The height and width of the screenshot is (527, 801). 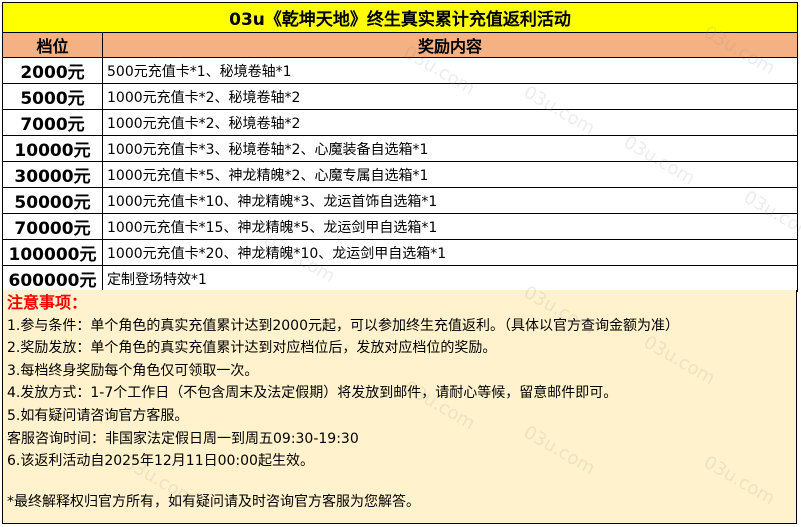 I want to click on title-row: 03u《乾坤天地》终生真实累计充值返利活动, so click(x=400, y=17).